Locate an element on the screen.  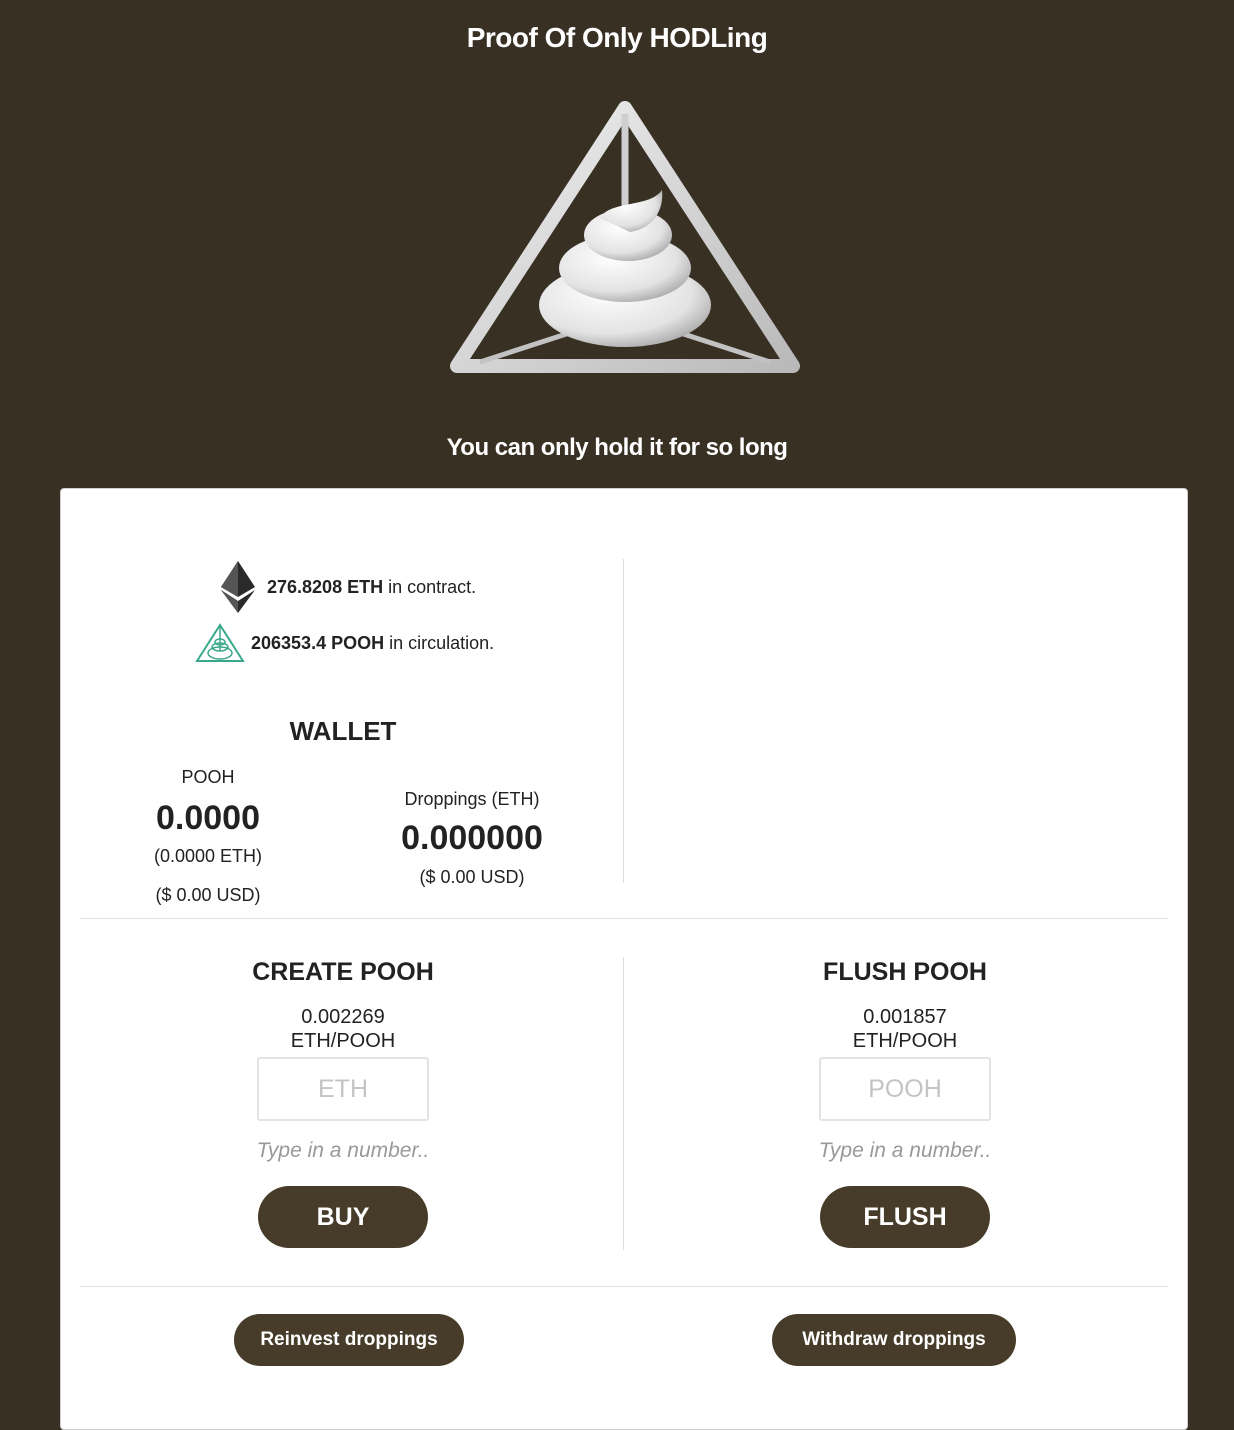
eth-contract-stat: 276.8208 ETH in contract. is located at coordinates (348, 587).